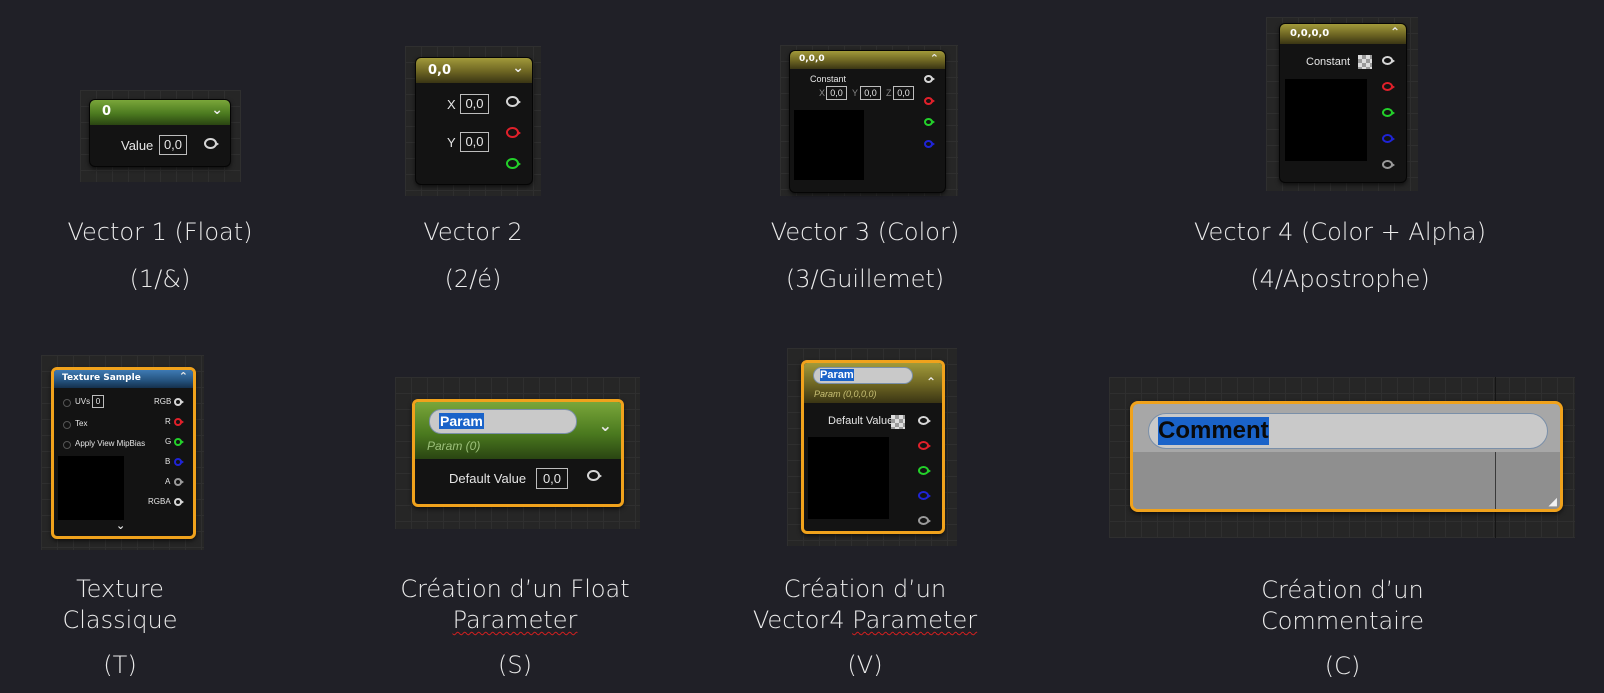 This screenshot has width=1604, height=693. Describe the element at coordinates (168, 441) in the screenshot. I see `output-label-g: G` at that location.